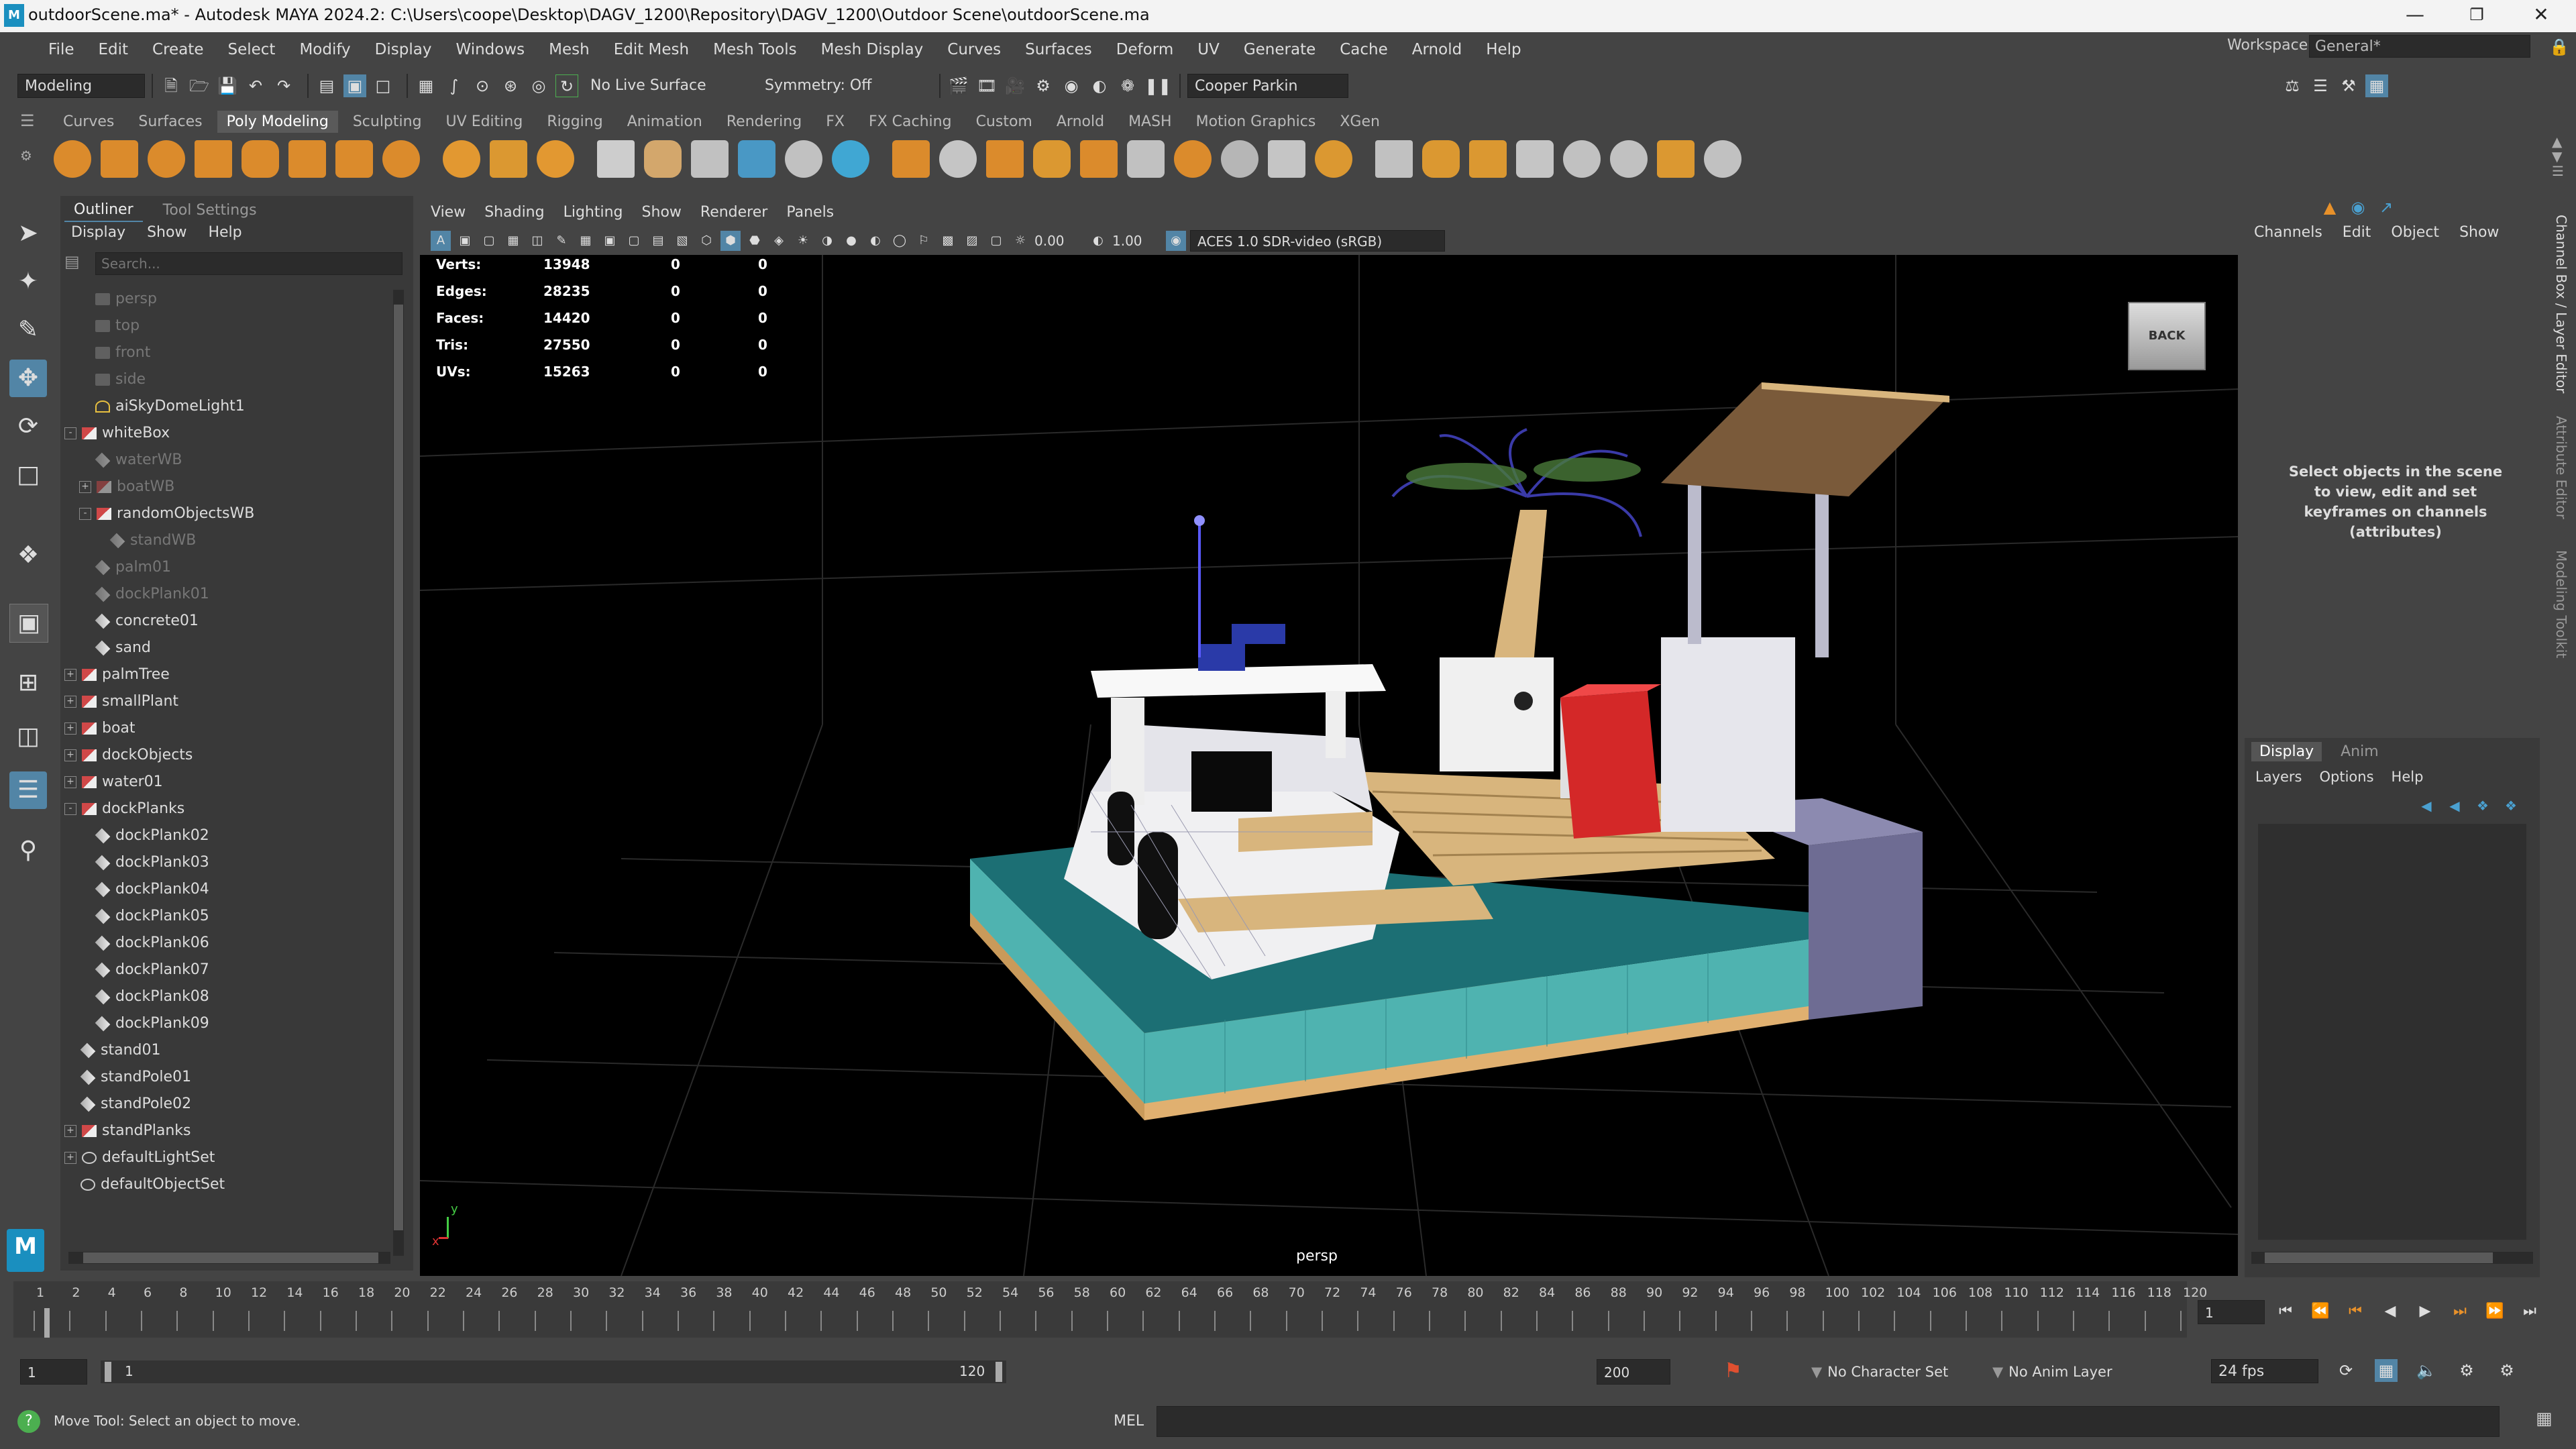 Image resolution: width=2576 pixels, height=1449 pixels. What do you see at coordinates (277, 121) in the screenshot?
I see `shelf-tab-poly-modeling: Poly Modeling` at bounding box center [277, 121].